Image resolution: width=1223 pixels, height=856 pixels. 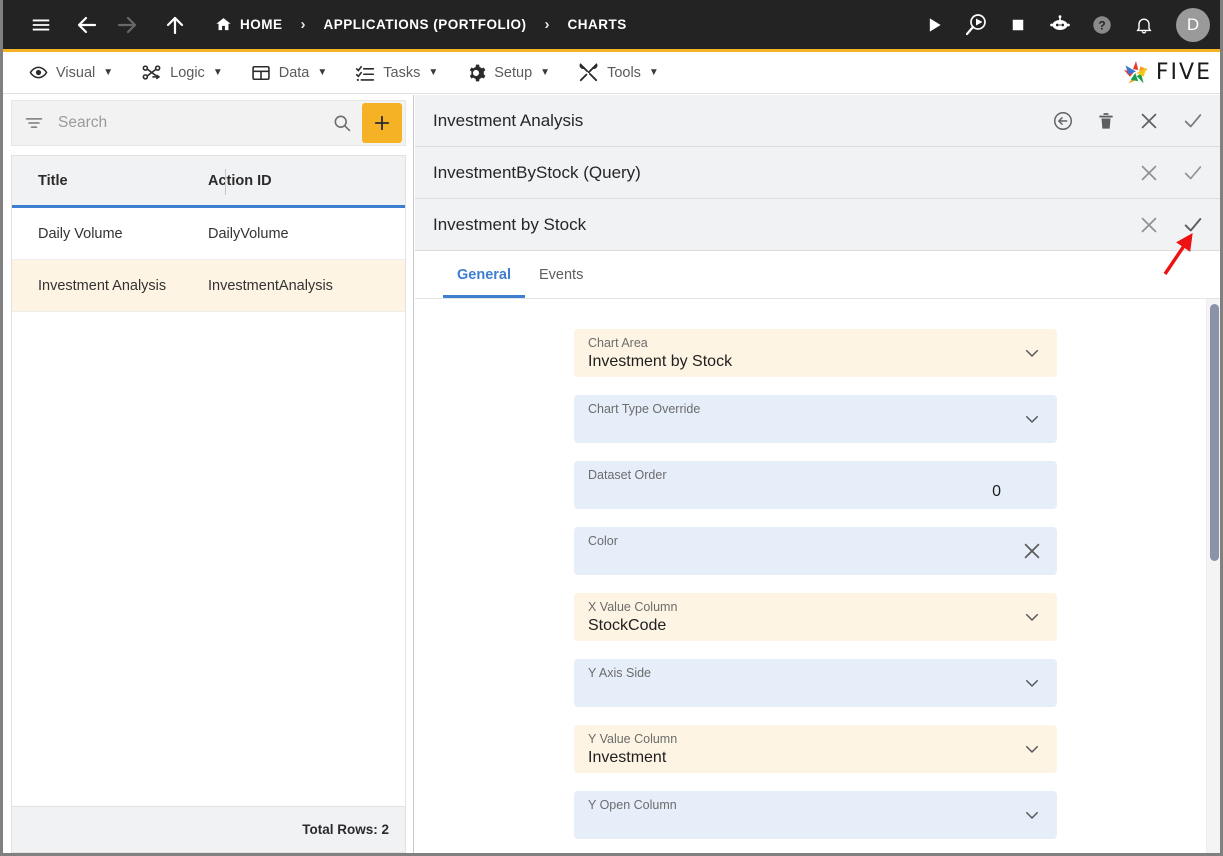 I want to click on avatar: D, so click(x=1193, y=24).